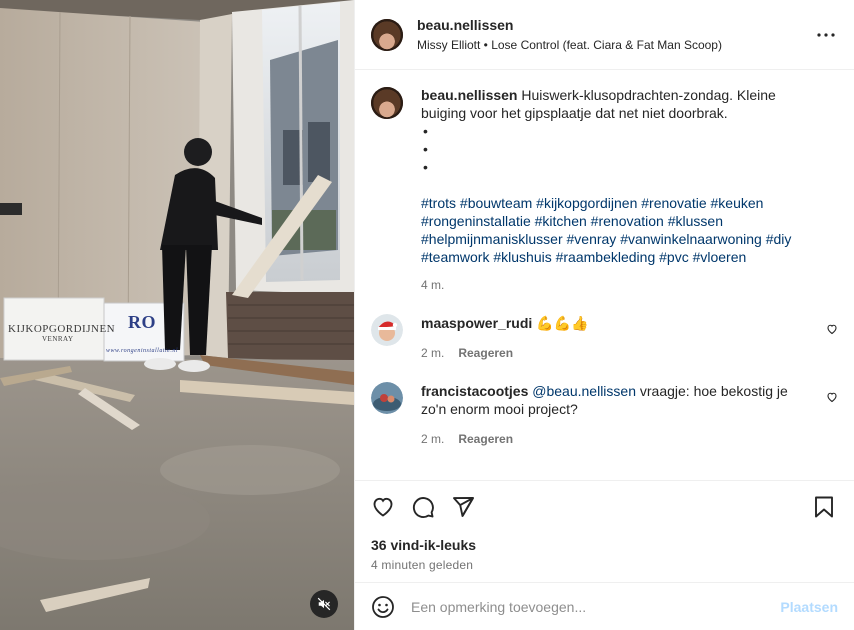 This screenshot has width=854, height=630. Describe the element at coordinates (463, 507) in the screenshot. I see `share-icon` at that location.